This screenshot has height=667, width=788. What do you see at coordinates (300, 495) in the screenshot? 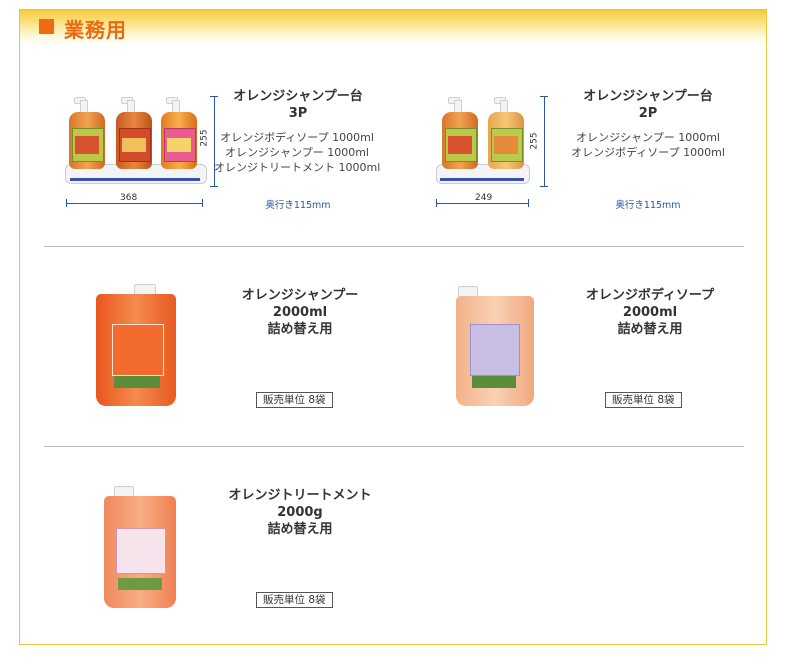
I see `product-name: オレンジトリートメント` at bounding box center [300, 495].